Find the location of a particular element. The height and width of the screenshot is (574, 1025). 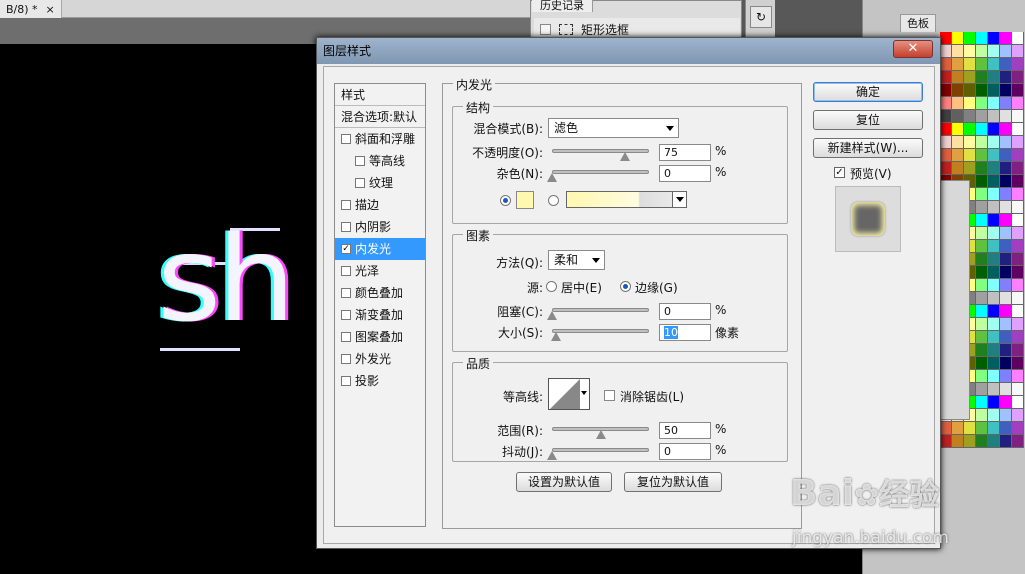

document-tab: B/8) * × is located at coordinates (31, 9).